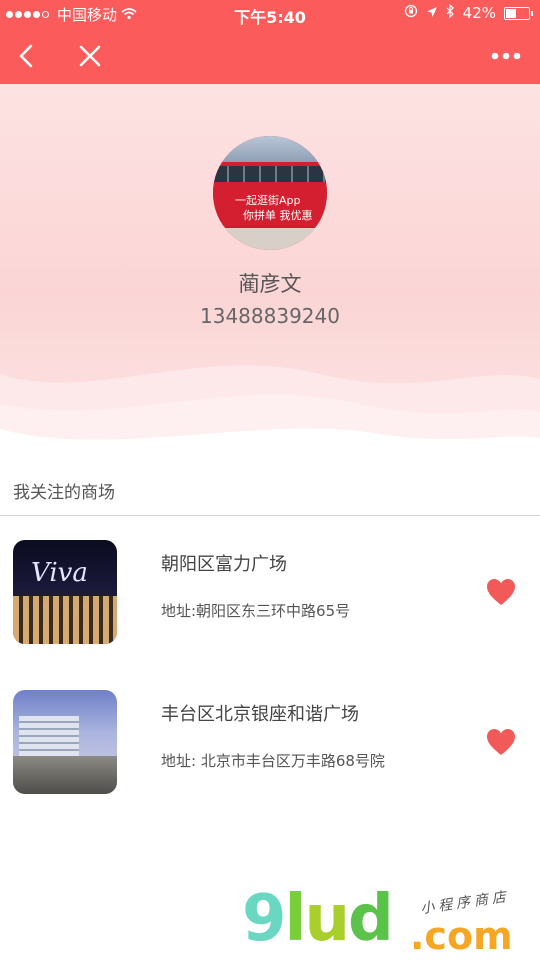 This screenshot has width=540, height=960. I want to click on status-right: 42%, so click(468, 12).